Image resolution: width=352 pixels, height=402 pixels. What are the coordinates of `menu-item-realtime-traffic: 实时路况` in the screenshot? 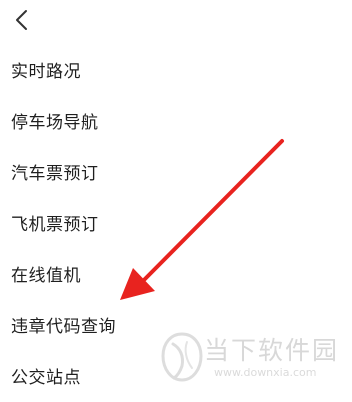 It's located at (176, 69).